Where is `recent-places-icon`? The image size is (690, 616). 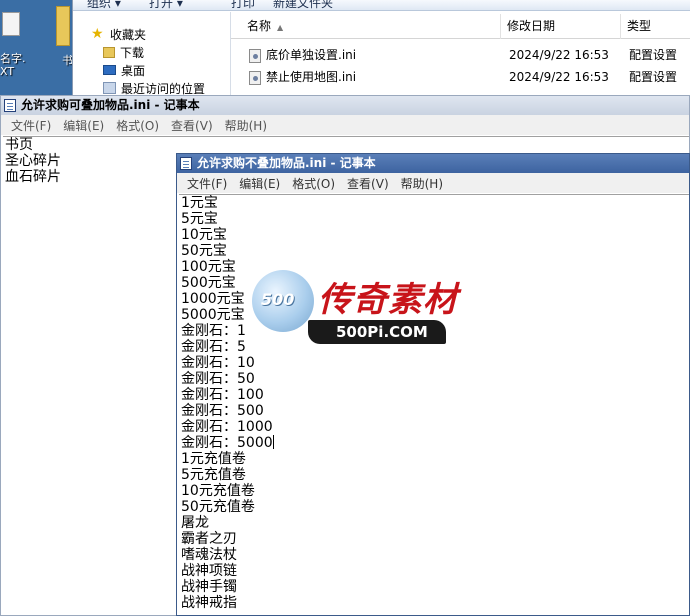 recent-places-icon is located at coordinates (109, 88).